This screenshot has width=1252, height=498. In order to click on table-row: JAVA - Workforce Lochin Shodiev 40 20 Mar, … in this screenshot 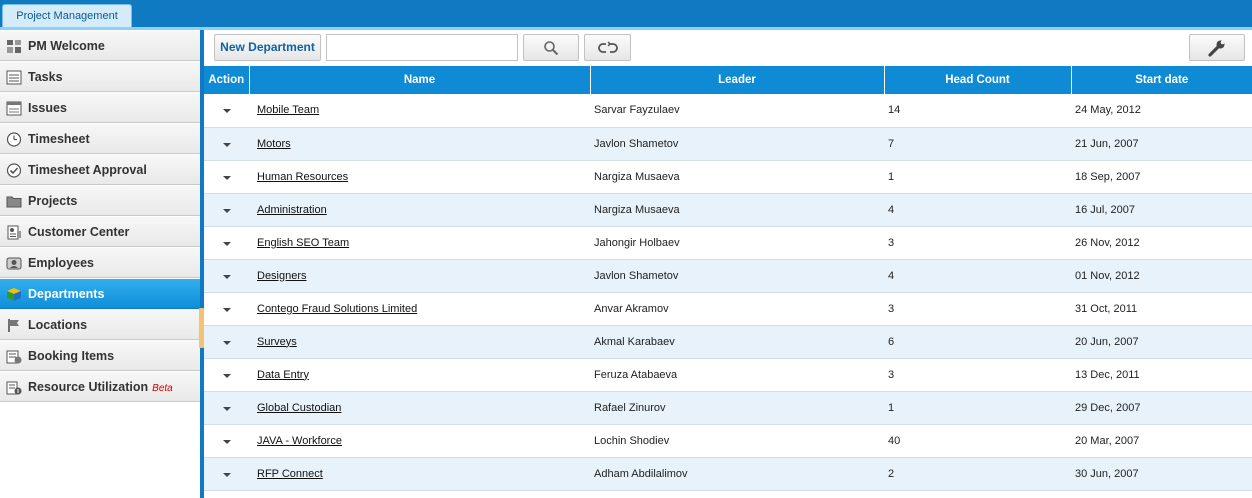, I will do `click(728, 441)`.